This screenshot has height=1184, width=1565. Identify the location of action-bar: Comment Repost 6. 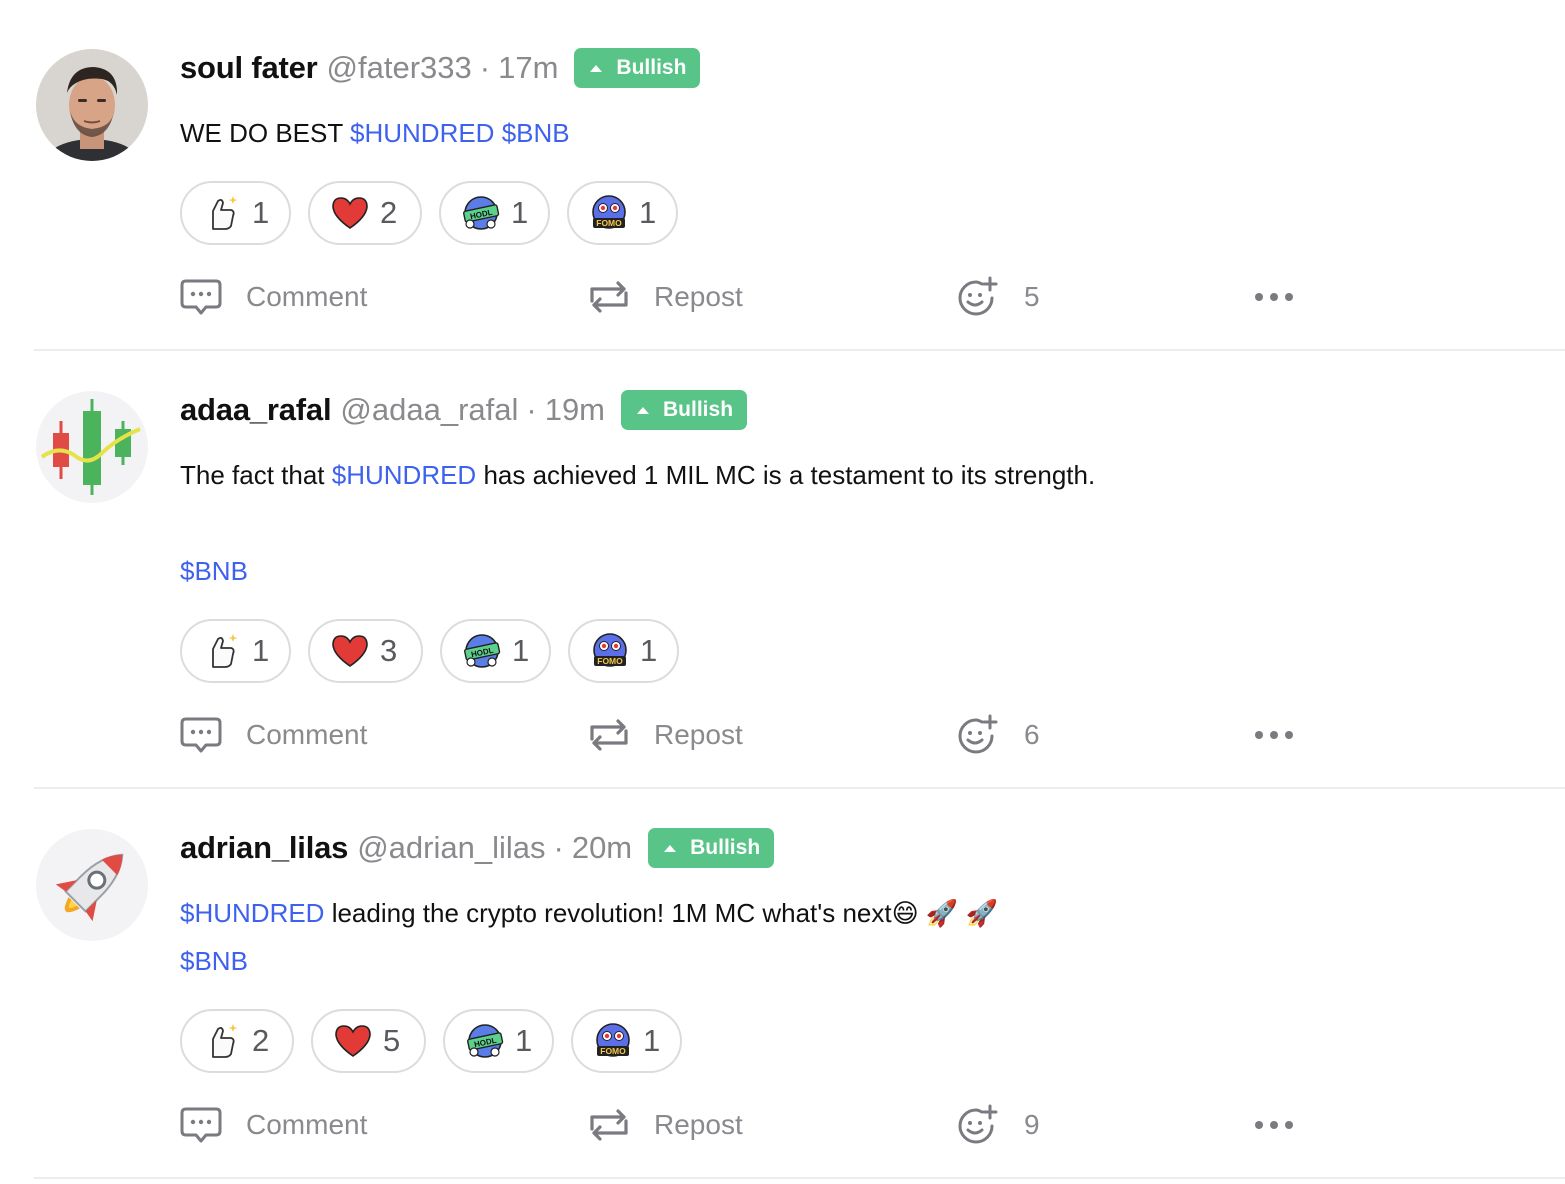
(745, 735).